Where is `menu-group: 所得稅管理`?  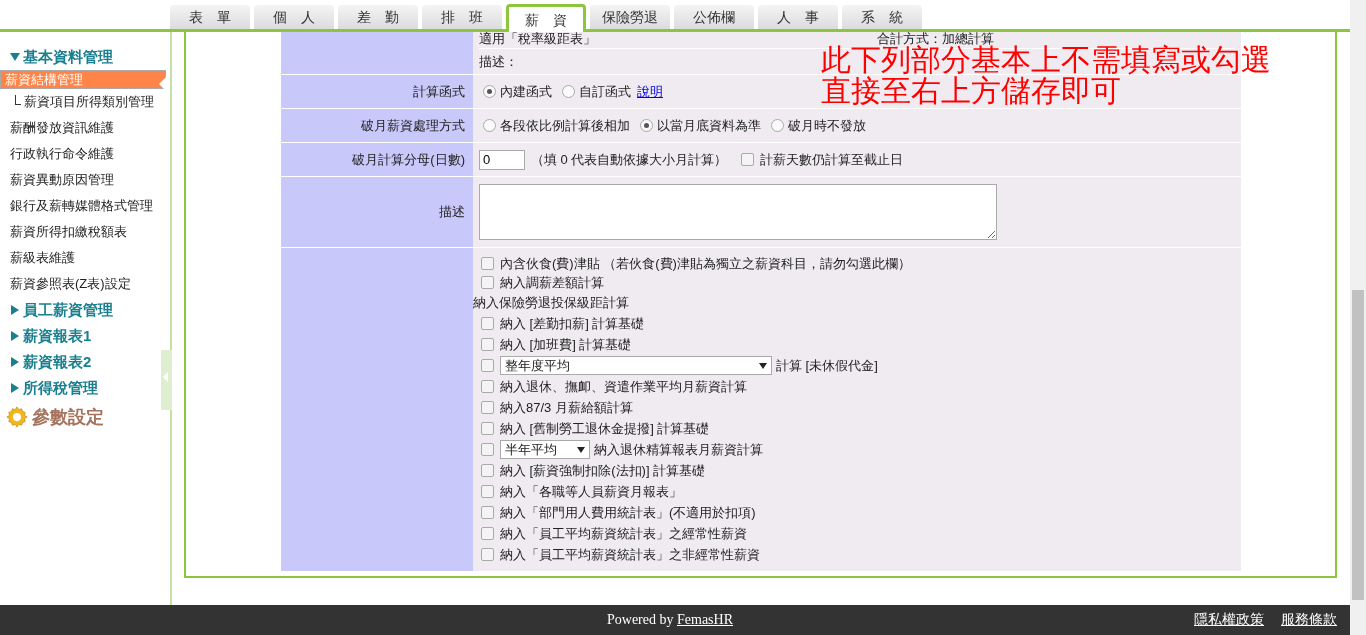 menu-group: 所得稅管理 is located at coordinates (49, 388).